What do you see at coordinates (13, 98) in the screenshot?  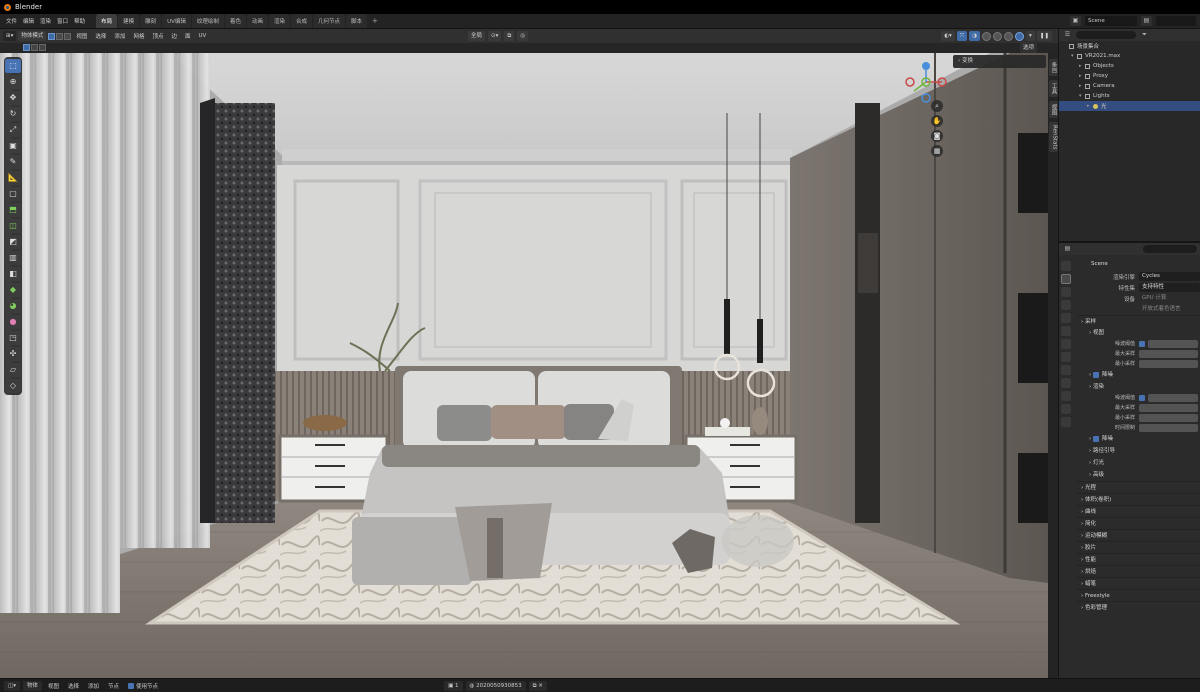 I see `move-tool-icon: ✥` at bounding box center [13, 98].